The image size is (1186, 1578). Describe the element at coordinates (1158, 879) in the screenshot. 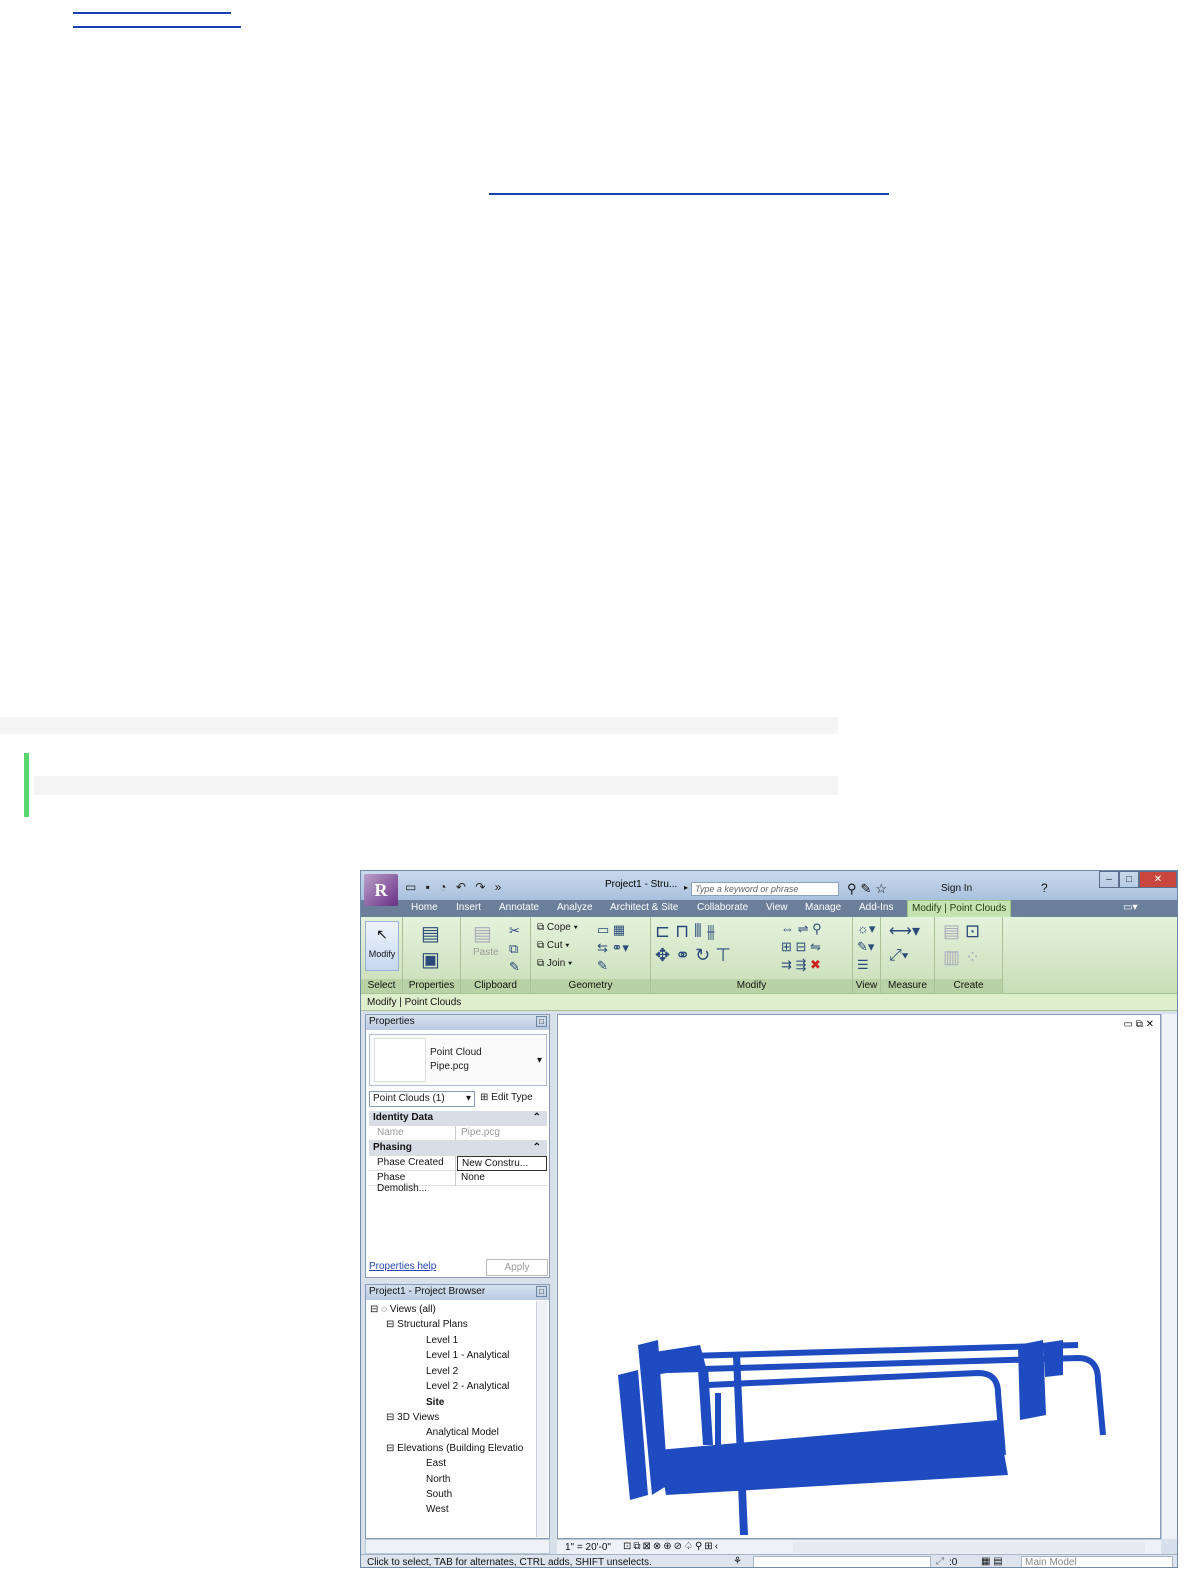

I see `close-button: ✕` at that location.